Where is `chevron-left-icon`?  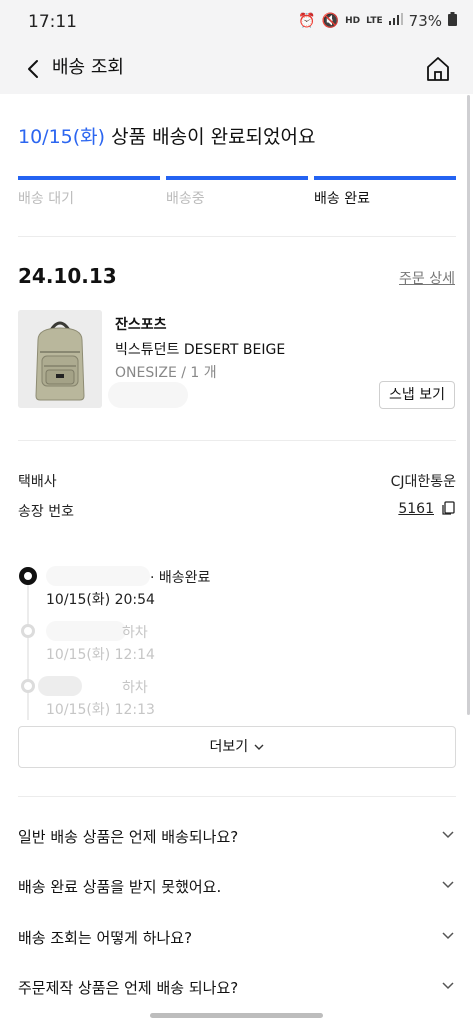
chevron-left-icon is located at coordinates (33, 69).